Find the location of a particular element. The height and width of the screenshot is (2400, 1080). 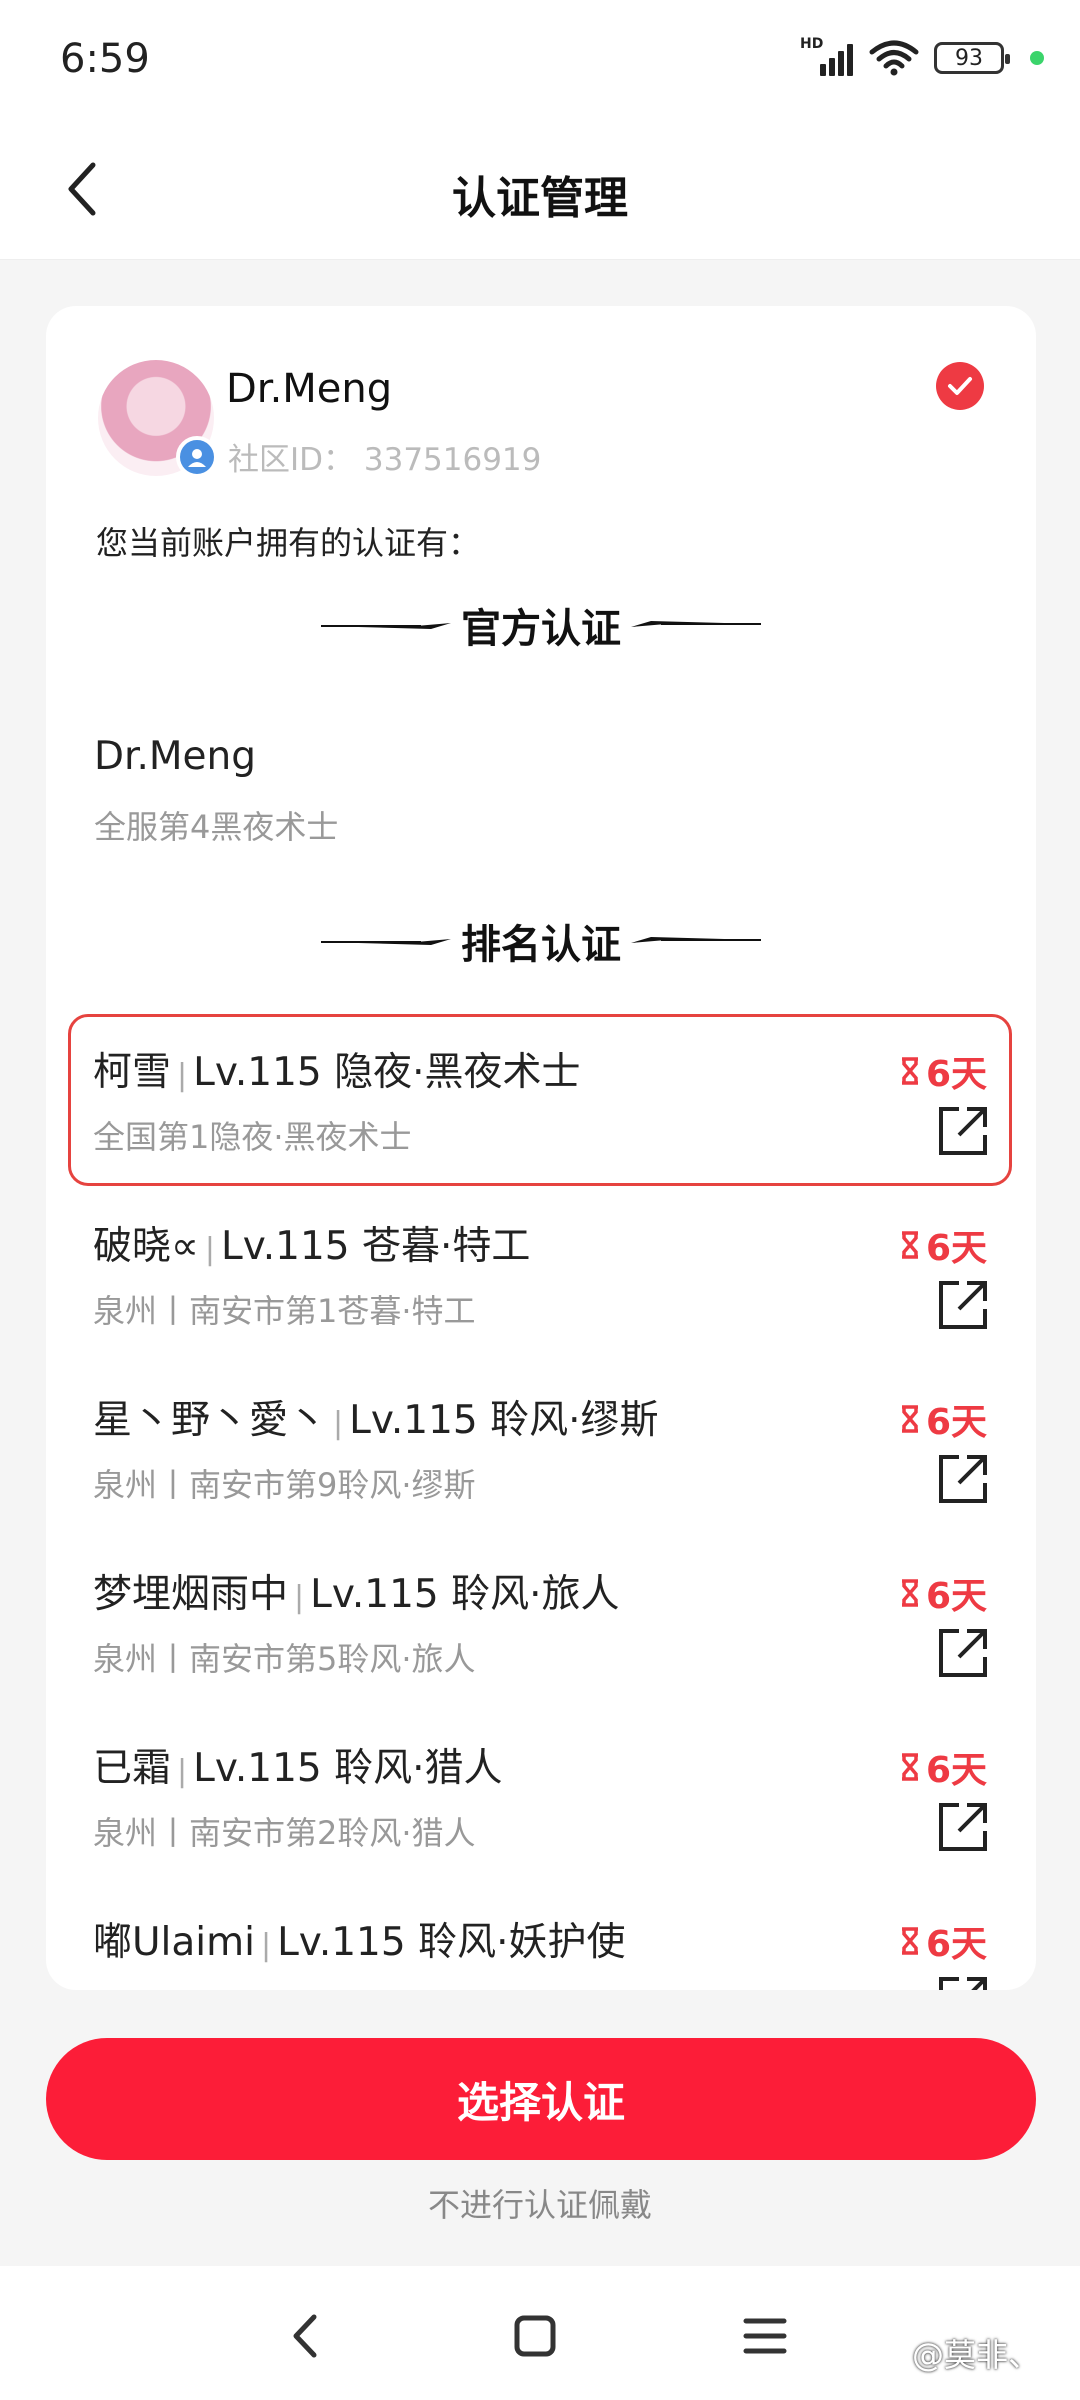

ranking-sub: 泉州丨南安市第9聆风·缪斯 is located at coordinates (284, 1485).